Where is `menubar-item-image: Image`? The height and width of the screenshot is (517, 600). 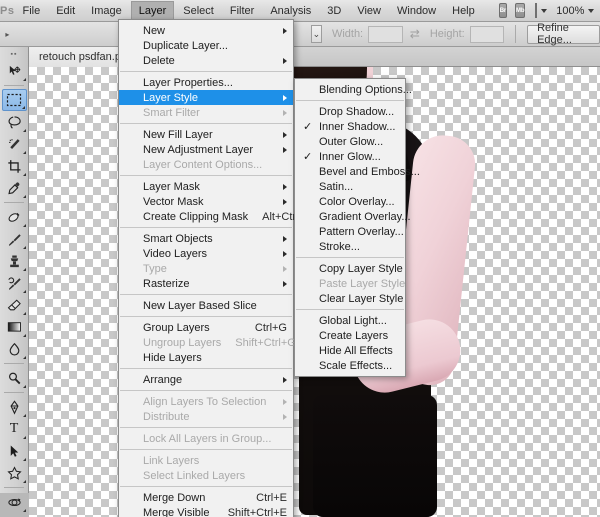 menubar-item-image: Image is located at coordinates (106, 11).